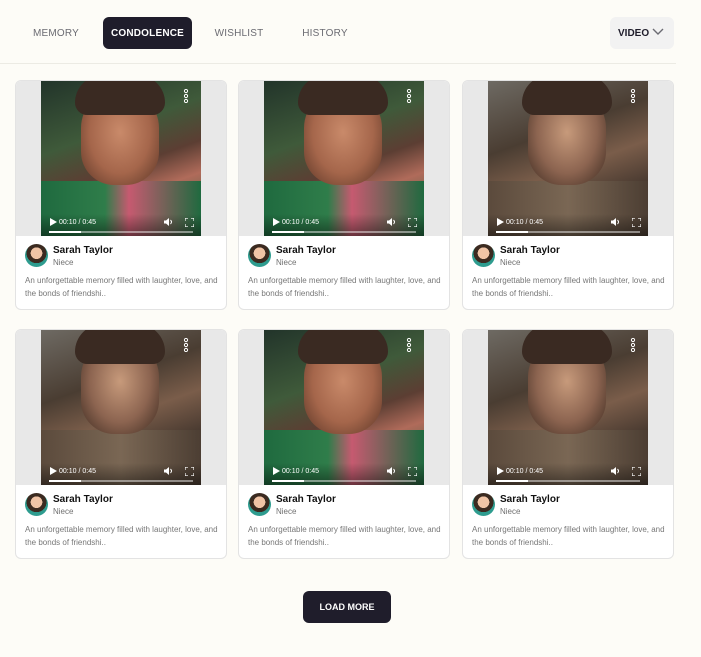 Image resolution: width=701 pixels, height=657 pixels. Describe the element at coordinates (147, 33) in the screenshot. I see `tab-condolence: CONDOLENCE` at that location.